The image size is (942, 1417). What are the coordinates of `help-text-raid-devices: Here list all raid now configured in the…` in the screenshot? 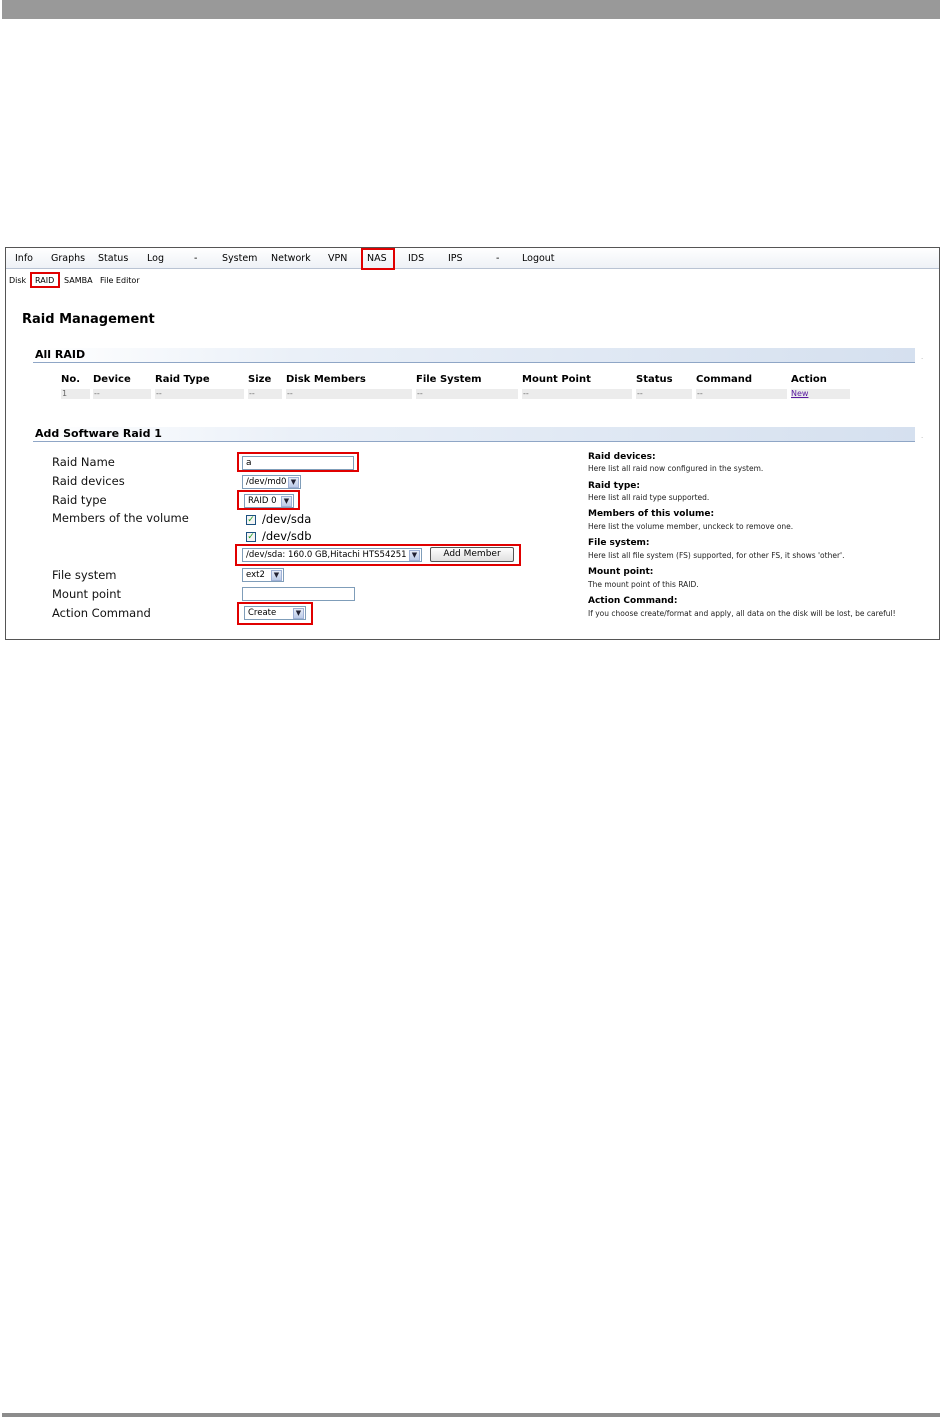 It's located at (676, 468).